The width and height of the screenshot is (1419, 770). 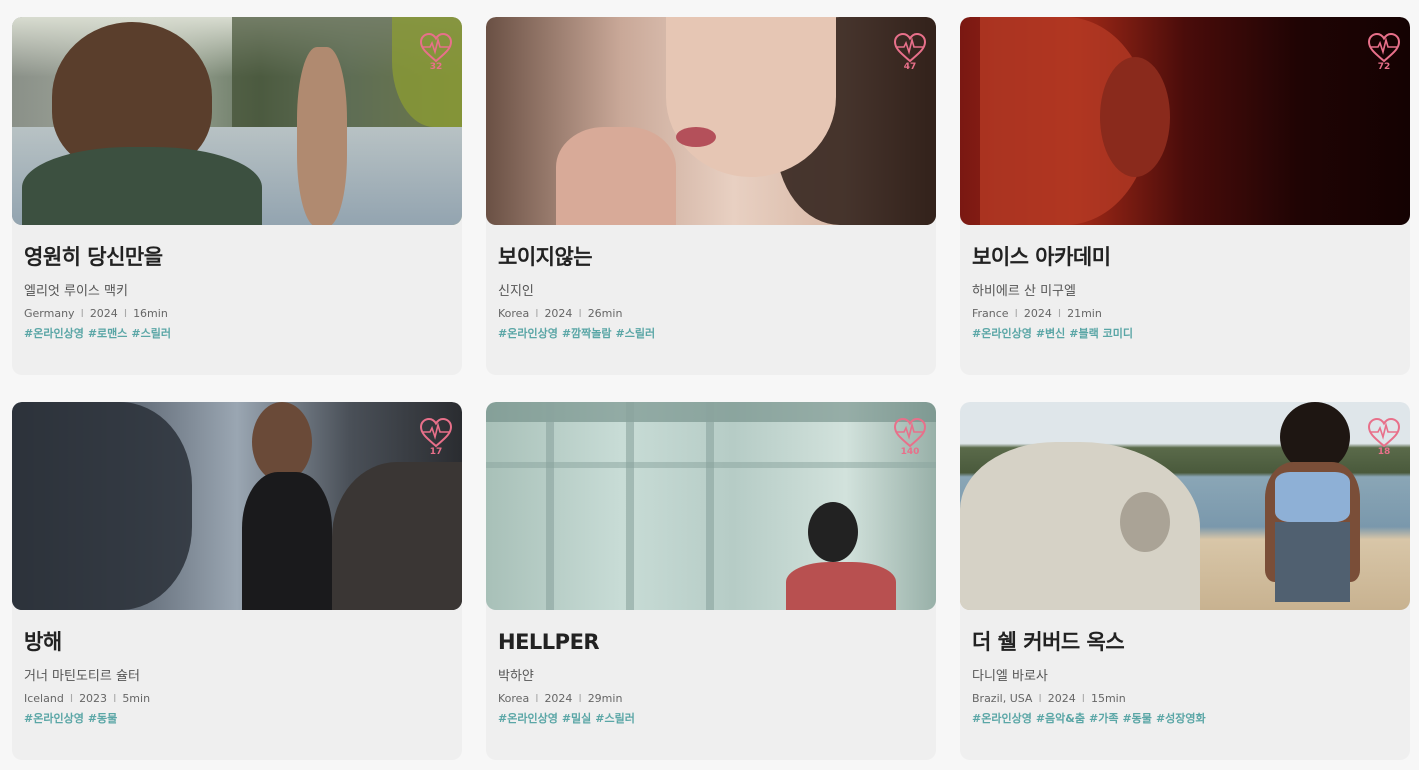 What do you see at coordinates (516, 676) in the screenshot?
I see `film-director: 박하얀` at bounding box center [516, 676].